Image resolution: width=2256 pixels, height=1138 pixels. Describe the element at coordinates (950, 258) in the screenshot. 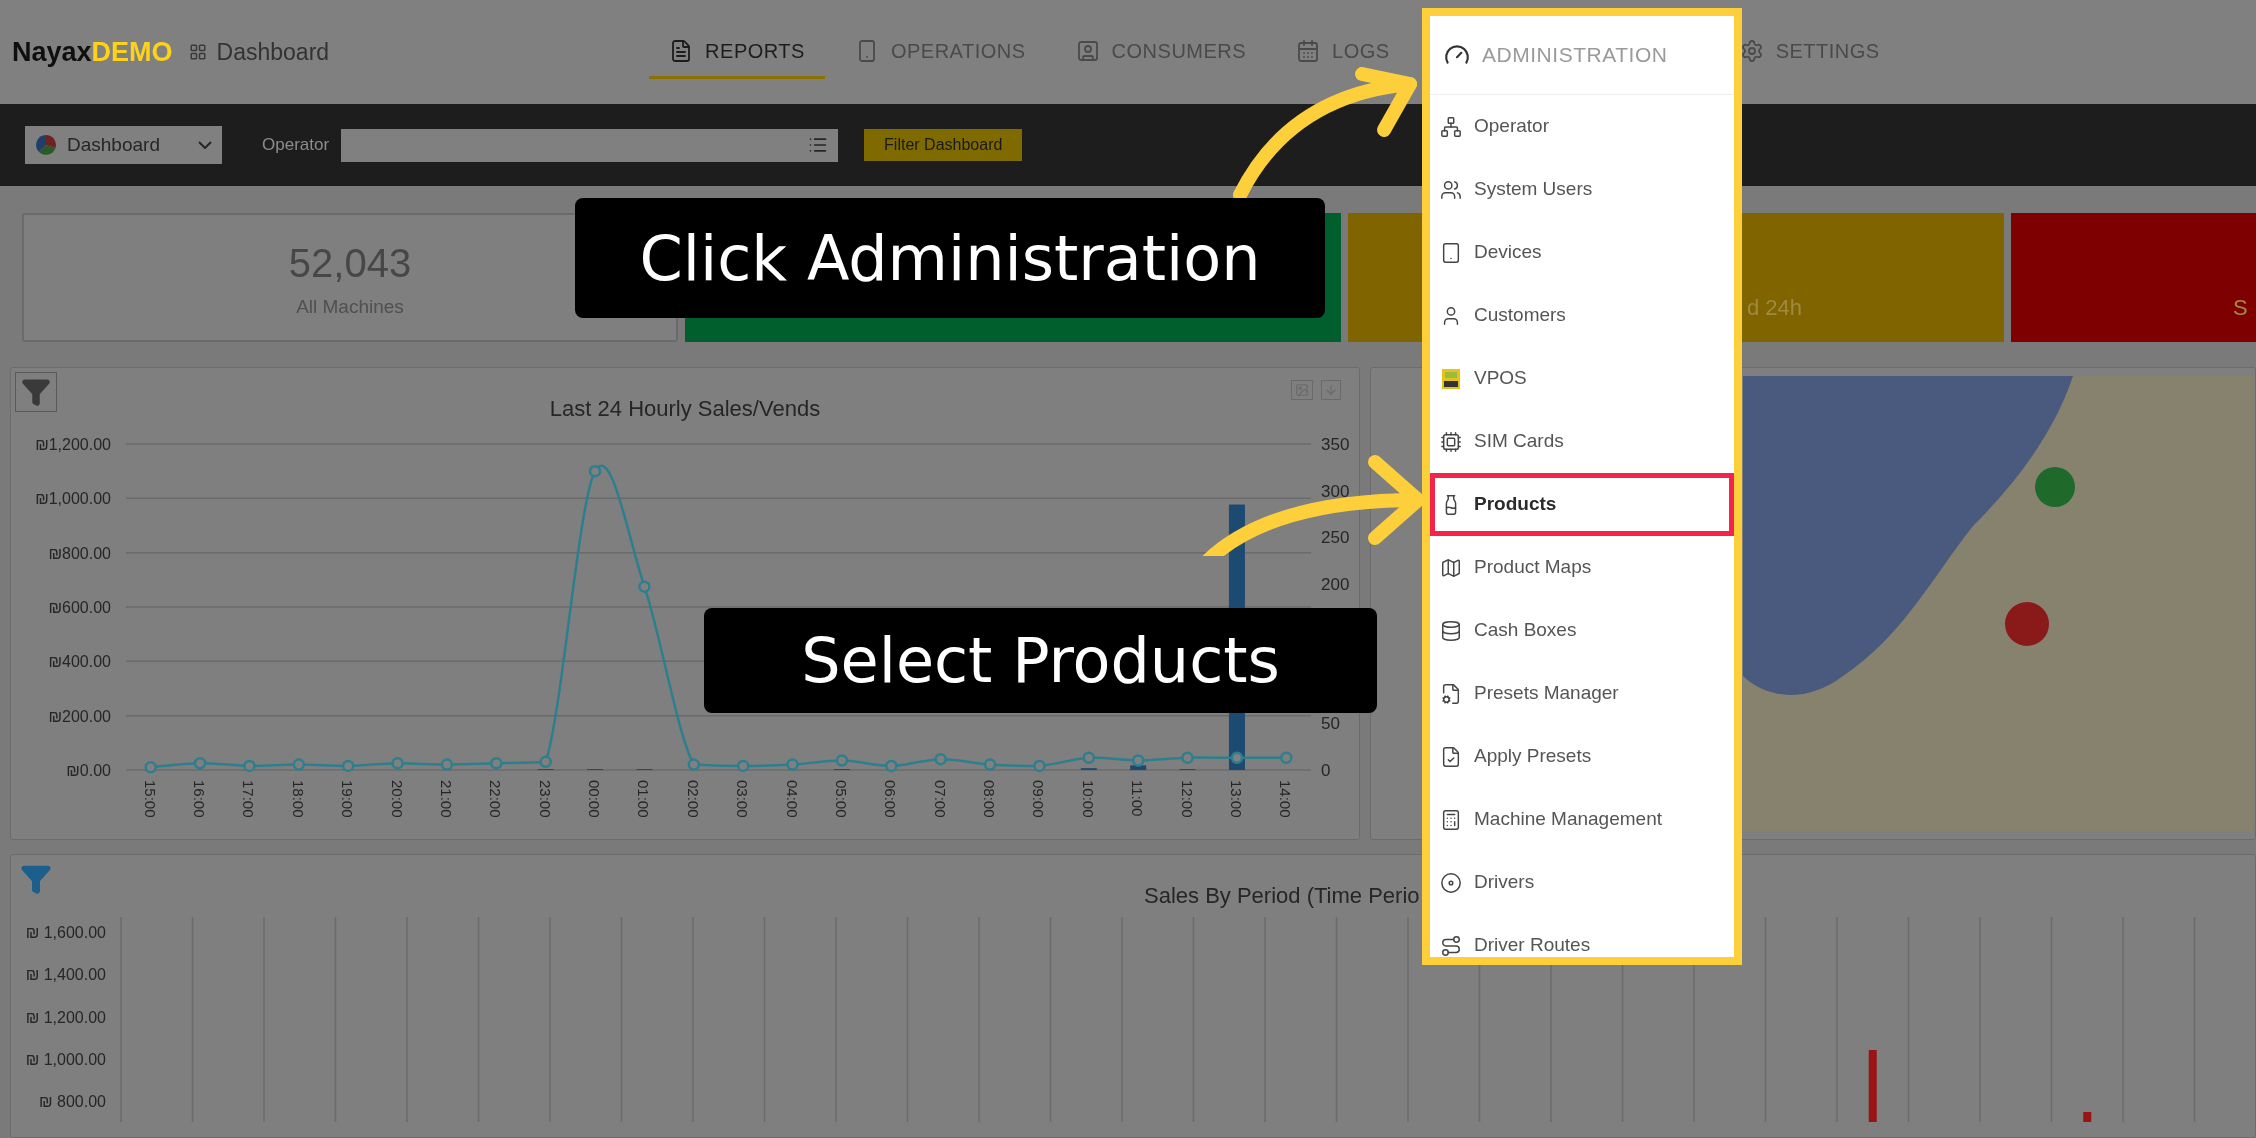

I see `instruction-tooltip: Click Administration` at that location.